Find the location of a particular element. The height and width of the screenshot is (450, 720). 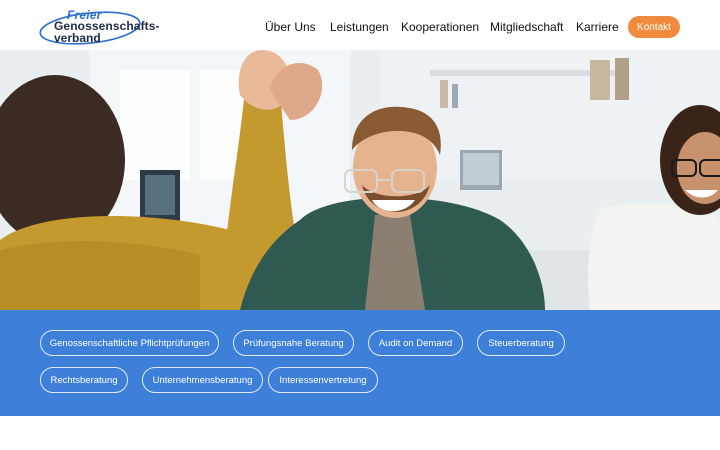

nav-item-leistungen: Leistungen is located at coordinates (359, 27).